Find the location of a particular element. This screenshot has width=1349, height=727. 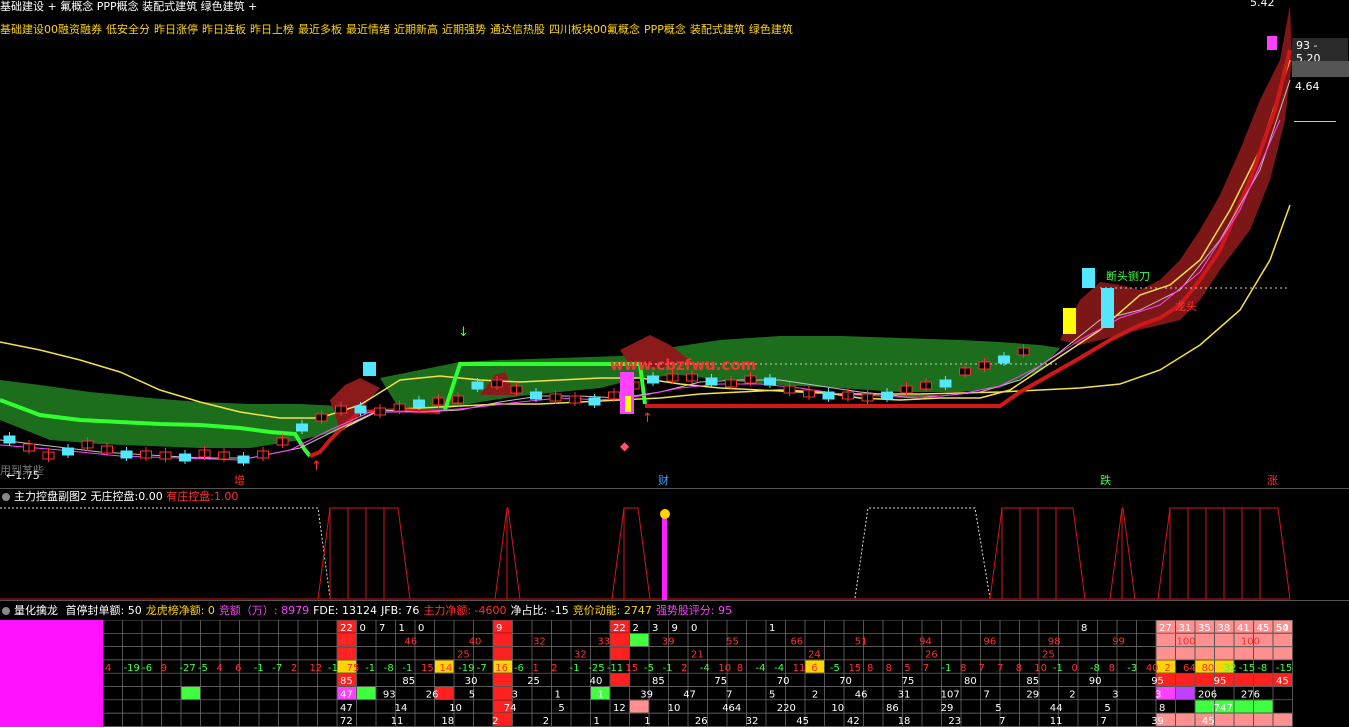

grid-value: -5 is located at coordinates (835, 668).